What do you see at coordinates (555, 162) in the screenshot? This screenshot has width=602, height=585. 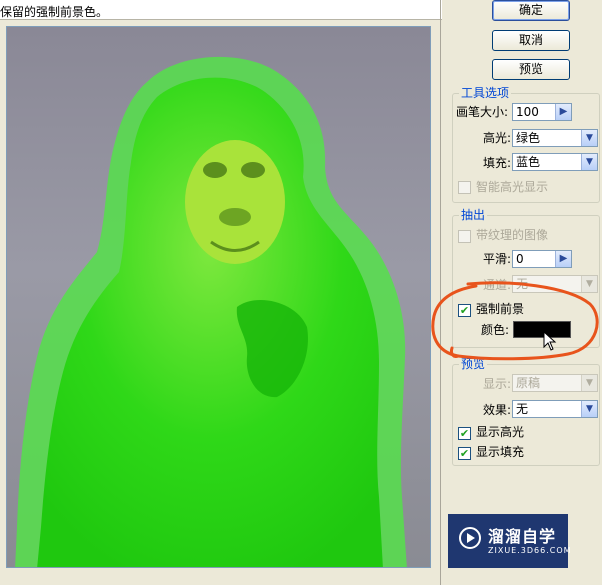 I see `fill-select: 蓝色 ▼` at bounding box center [555, 162].